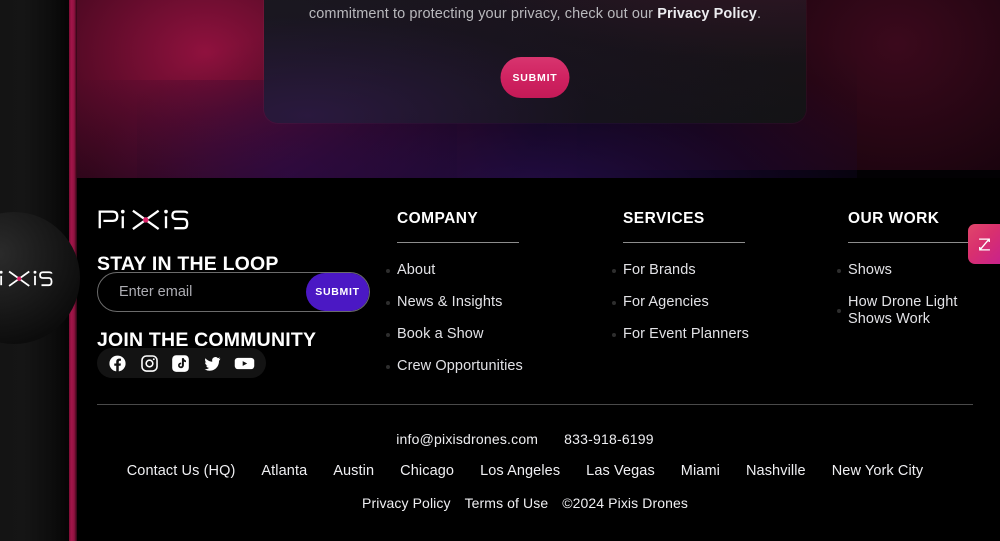 This screenshot has height=541, width=1000. I want to click on zendesk-launcher-button, so click(984, 244).